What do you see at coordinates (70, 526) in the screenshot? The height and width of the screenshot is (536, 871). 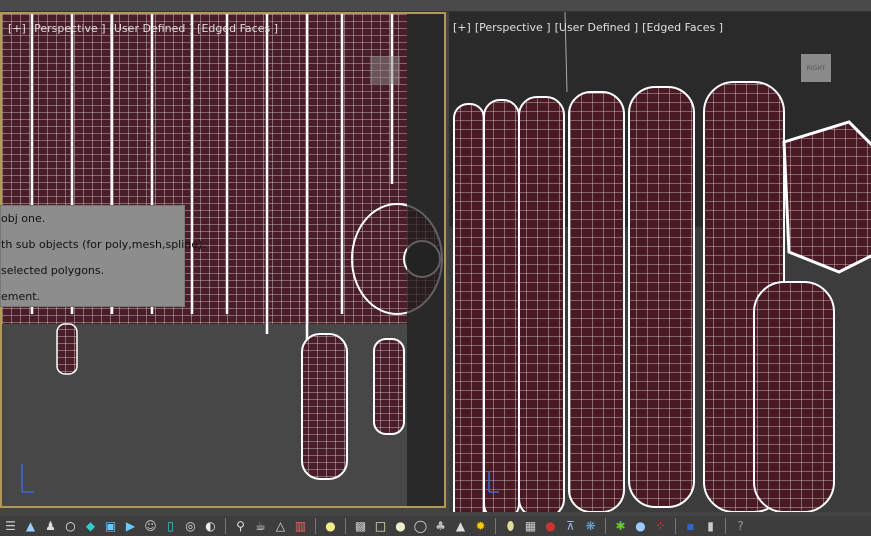 I see `ring-icon: ○` at bounding box center [70, 526].